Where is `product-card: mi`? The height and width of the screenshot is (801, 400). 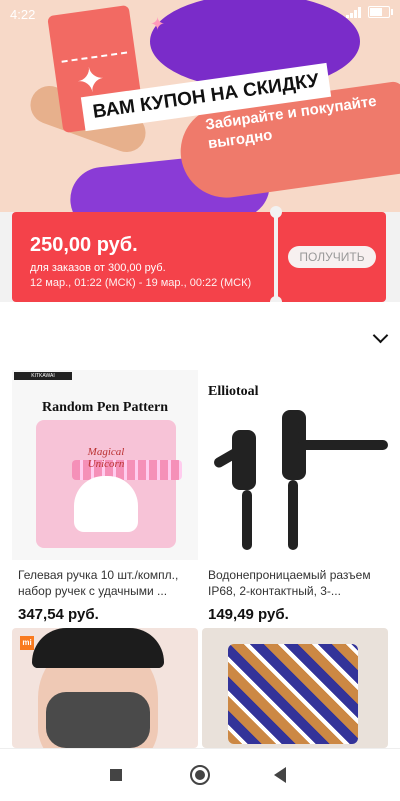
product-card: mi is located at coordinates (105, 688).